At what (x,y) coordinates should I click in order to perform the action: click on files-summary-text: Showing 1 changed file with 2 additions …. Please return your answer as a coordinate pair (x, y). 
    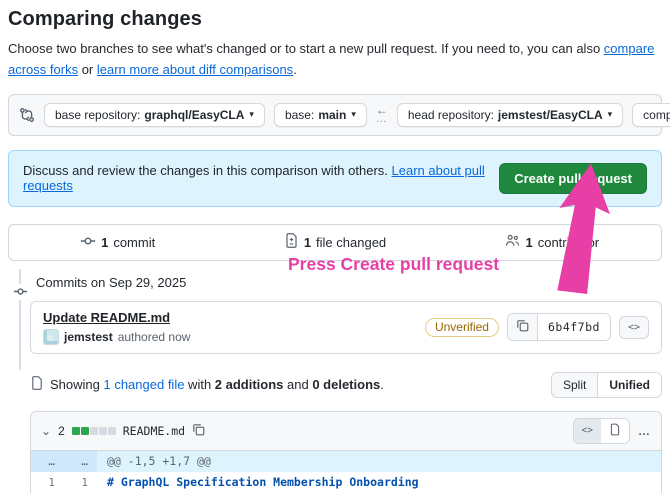
    Looking at the image, I should click on (207, 384).